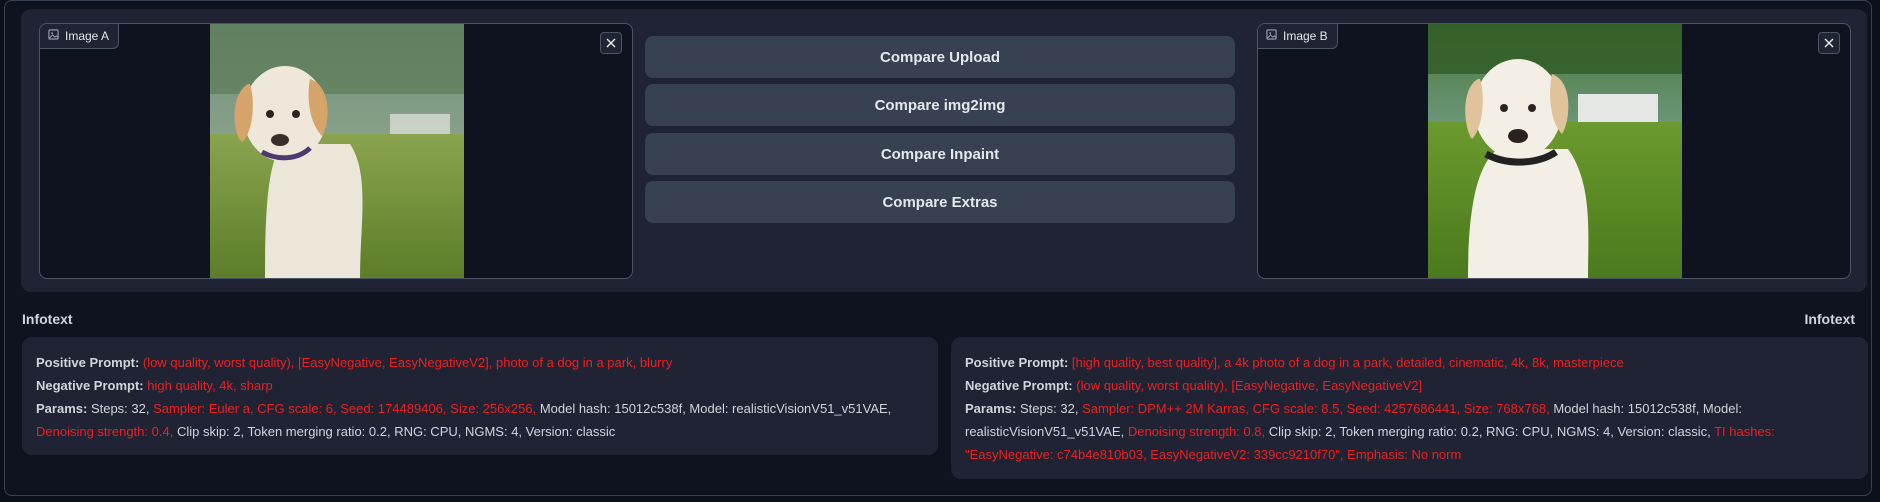 The image size is (1880, 502). Describe the element at coordinates (1829, 319) in the screenshot. I see `infotext-right-label: Infotext` at that location.